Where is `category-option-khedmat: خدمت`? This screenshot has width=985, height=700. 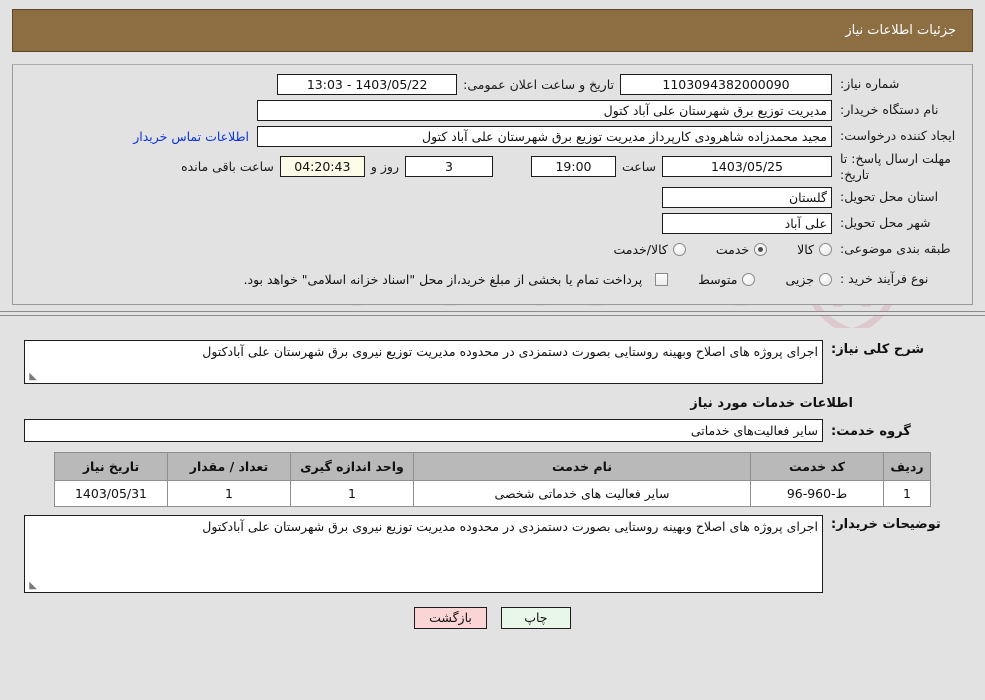 category-option-khedmat: خدمت is located at coordinates (741, 249).